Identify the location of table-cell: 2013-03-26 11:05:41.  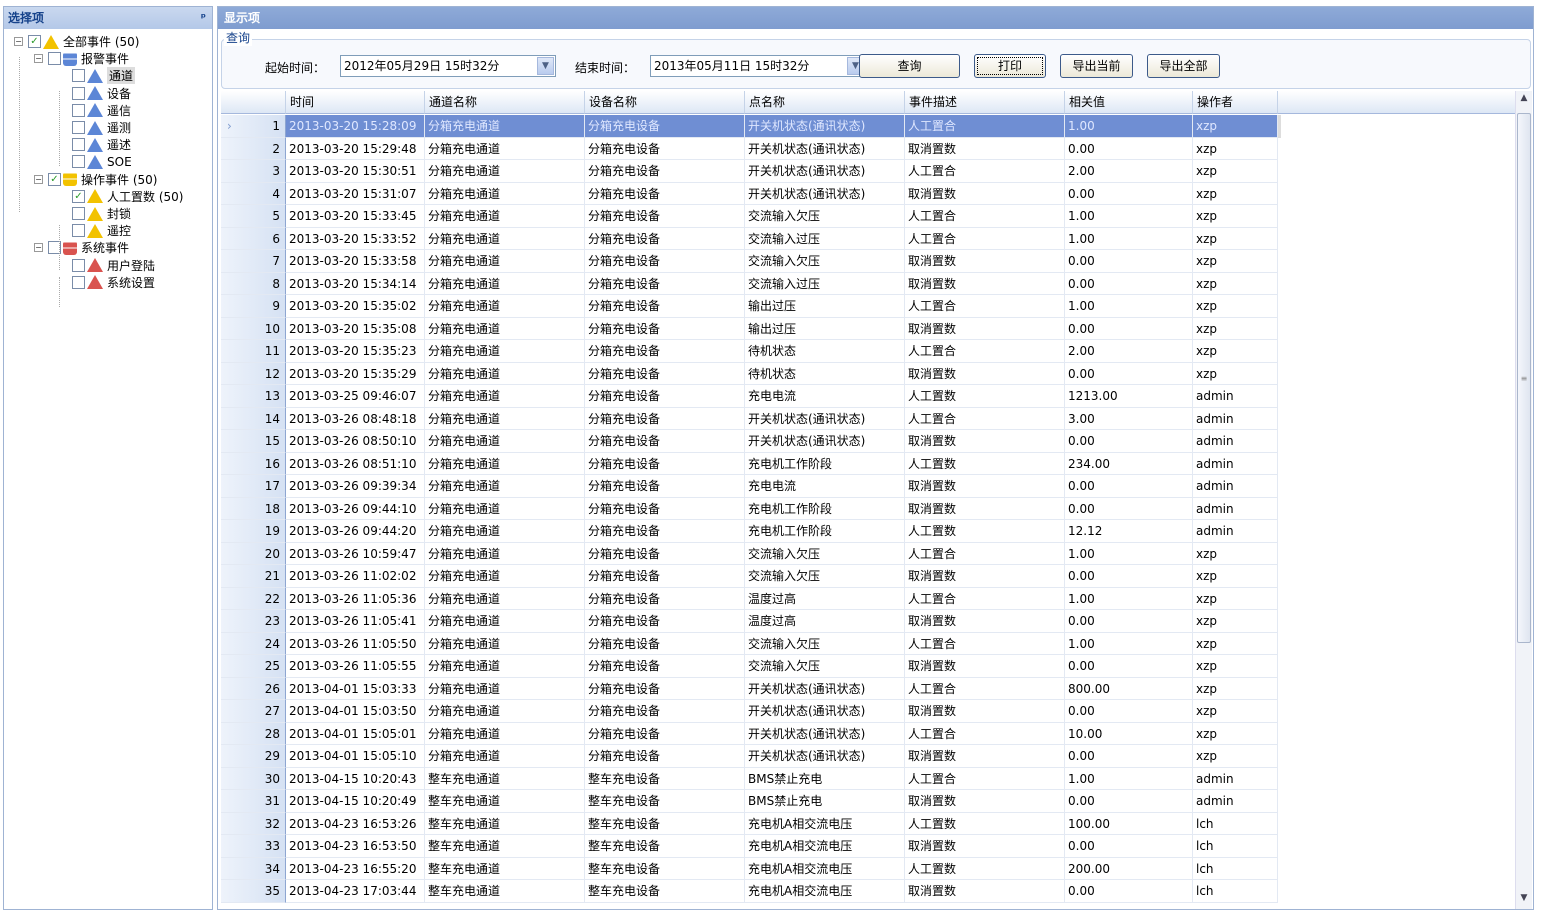
(355, 621).